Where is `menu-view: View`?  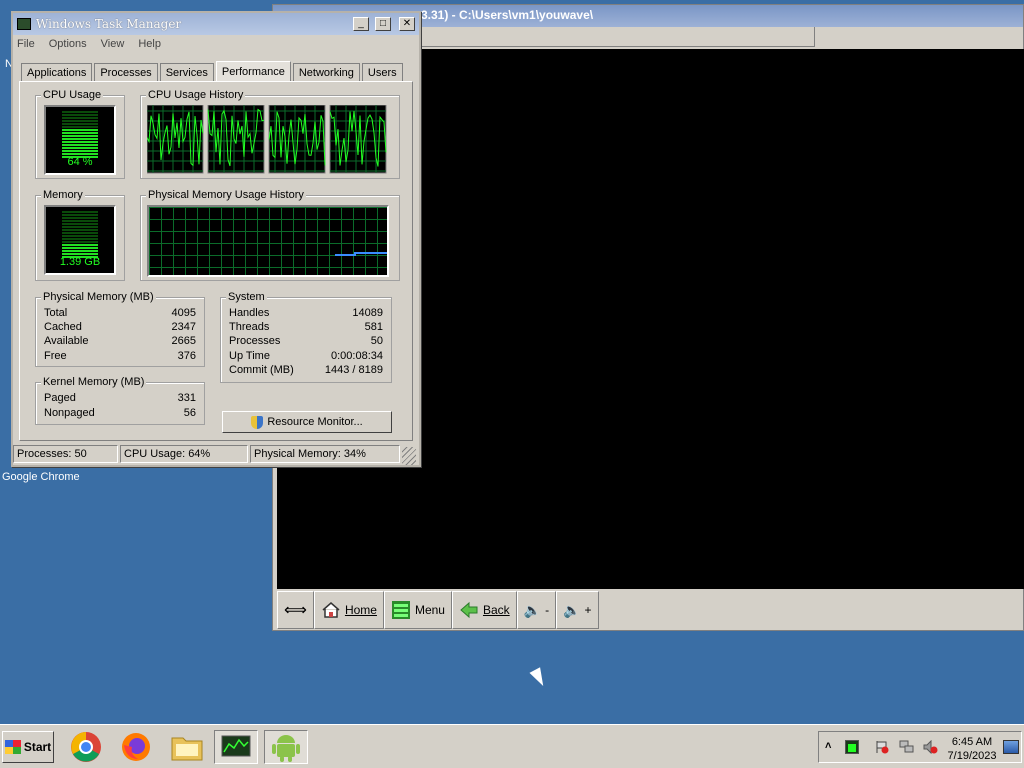 menu-view: View is located at coordinates (113, 44).